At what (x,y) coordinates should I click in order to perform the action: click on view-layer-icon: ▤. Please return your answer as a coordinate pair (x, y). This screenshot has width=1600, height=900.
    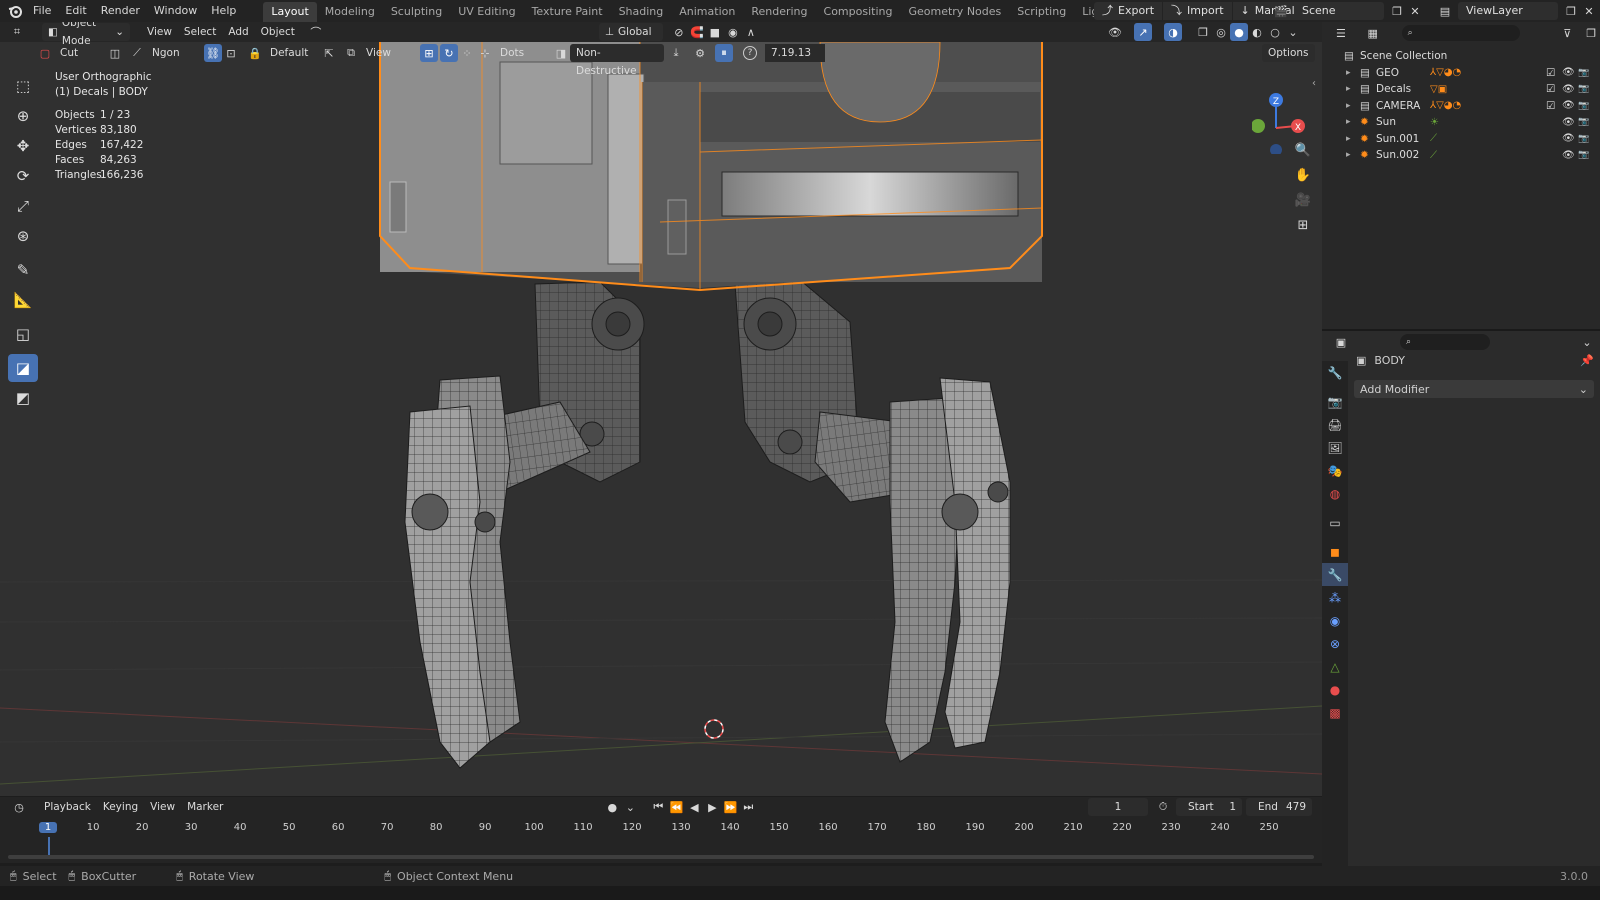
    Looking at the image, I should click on (1445, 11).